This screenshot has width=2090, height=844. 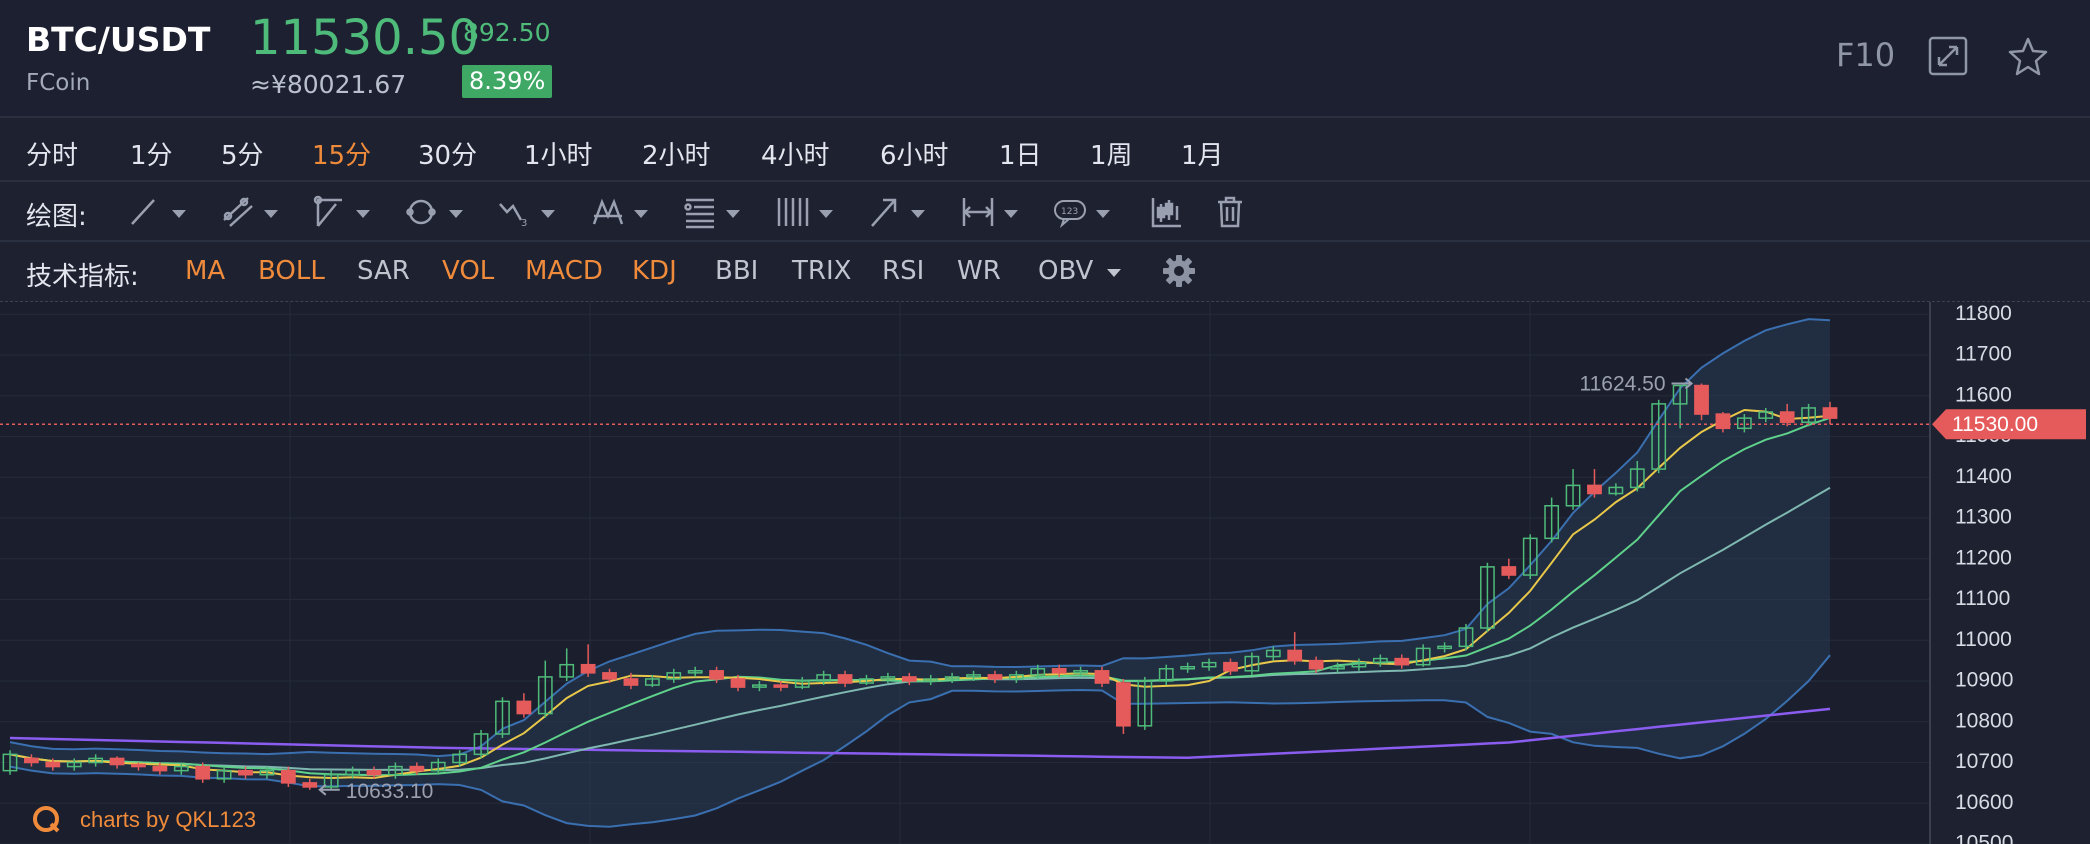 What do you see at coordinates (914, 153) in the screenshot?
I see `timeframe-6h: 6小时` at bounding box center [914, 153].